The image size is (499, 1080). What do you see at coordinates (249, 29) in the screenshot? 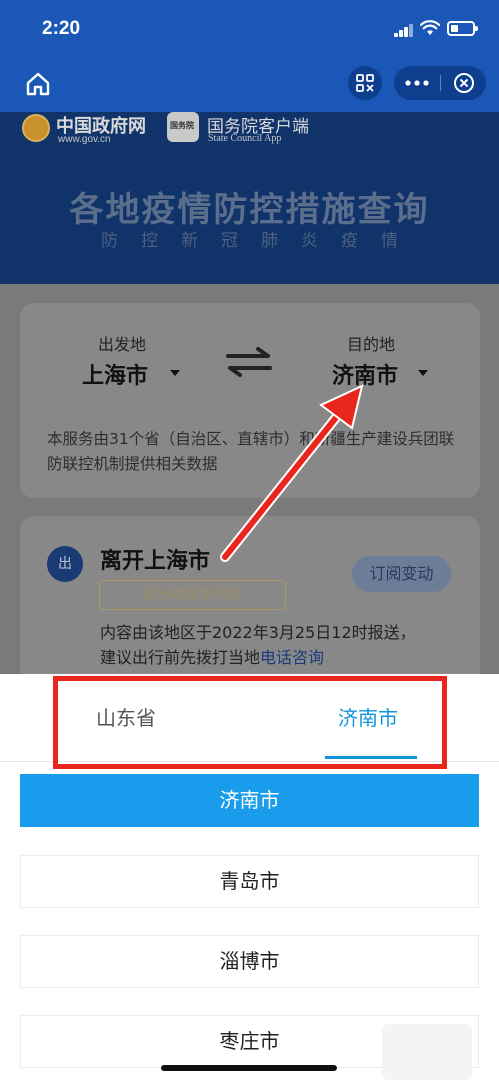
I see `status-bar: 2:20` at bounding box center [249, 29].